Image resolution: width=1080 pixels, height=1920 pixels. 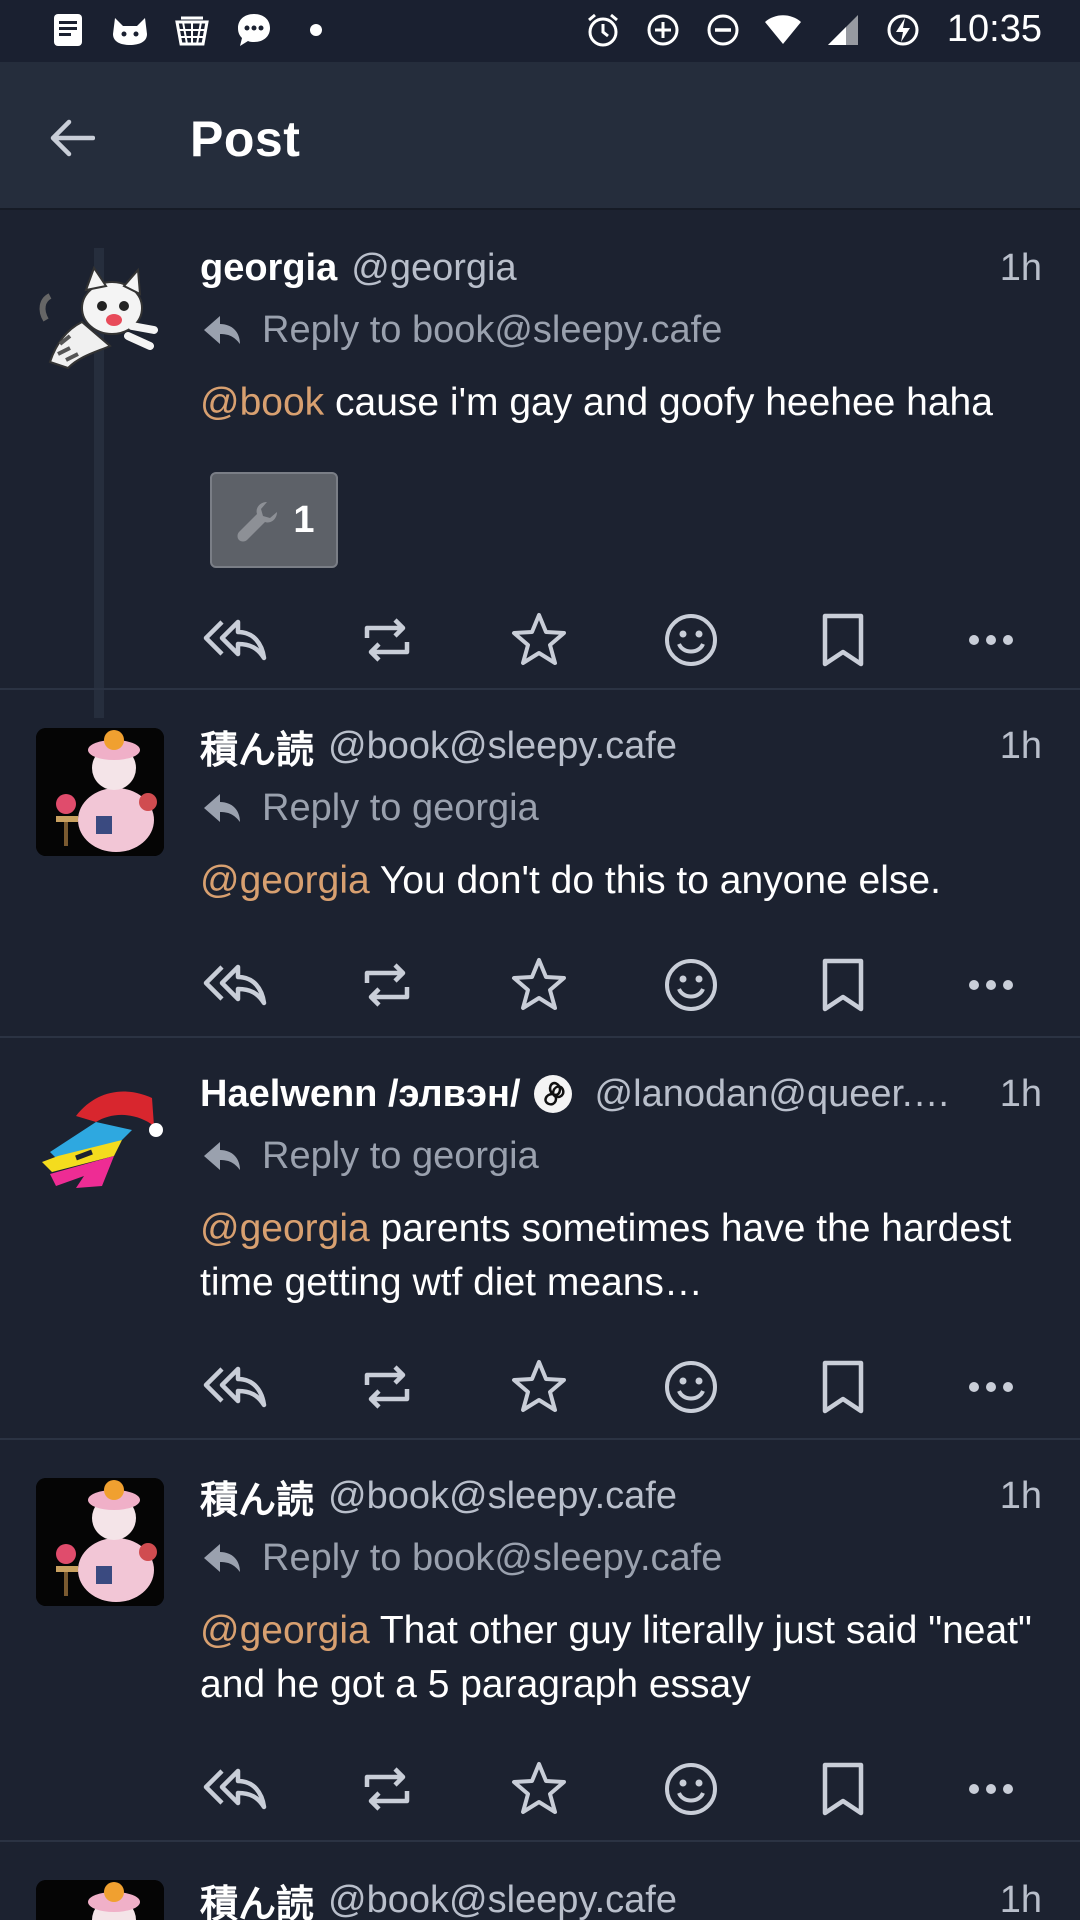 I want to click on post-header: Haelwenn /элвэн/ @lanodan@queer.… 1h, so click(x=621, y=1094).